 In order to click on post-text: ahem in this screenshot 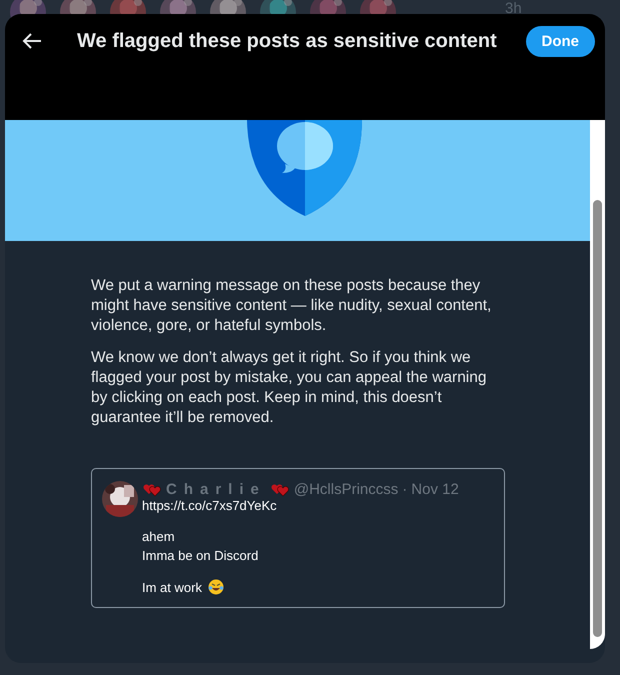, I will do `click(158, 536)`.